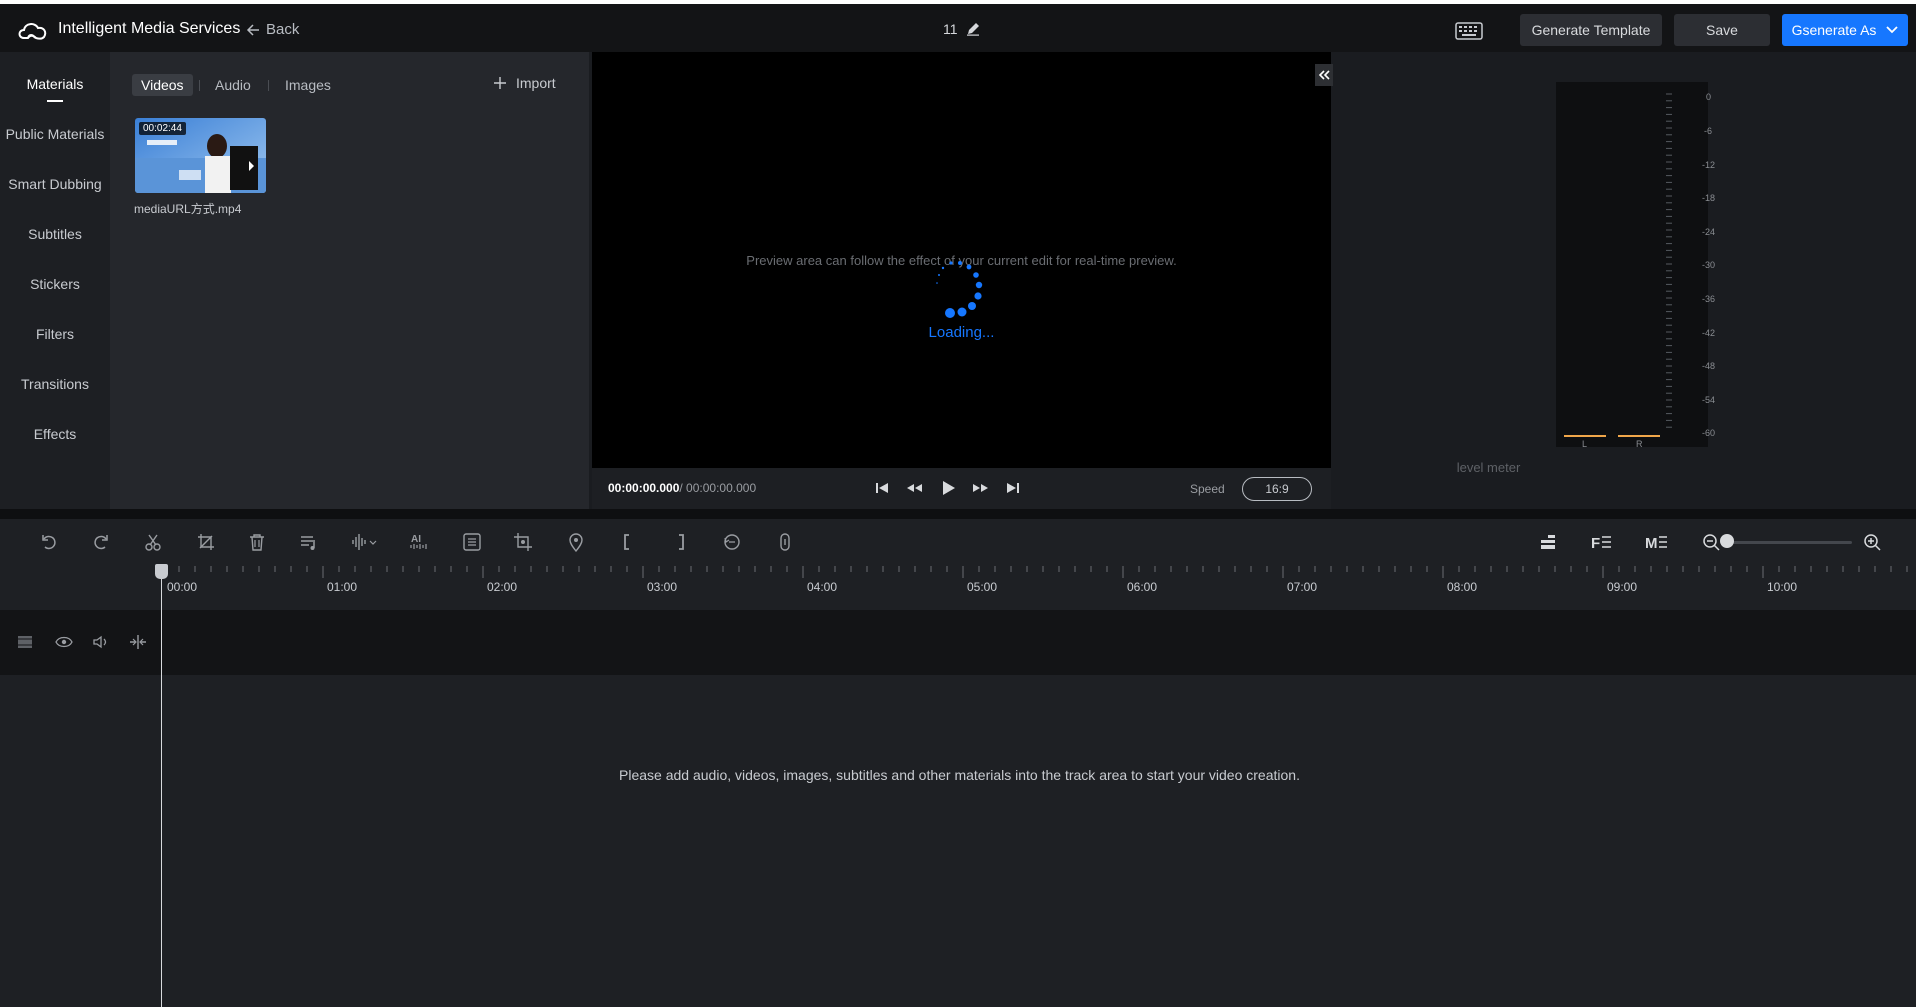 This screenshot has width=1919, height=1007. Describe the element at coordinates (199, 85) in the screenshot. I see `tab-separator` at that location.